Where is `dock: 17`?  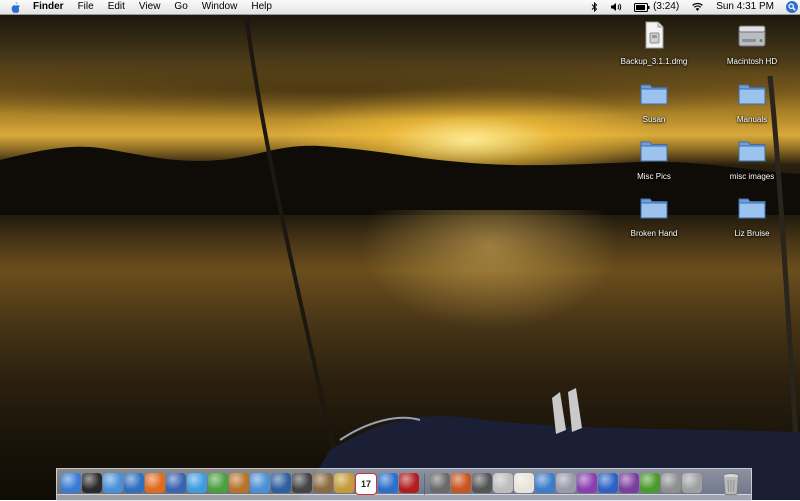
dock: 17 is located at coordinates (404, 484).